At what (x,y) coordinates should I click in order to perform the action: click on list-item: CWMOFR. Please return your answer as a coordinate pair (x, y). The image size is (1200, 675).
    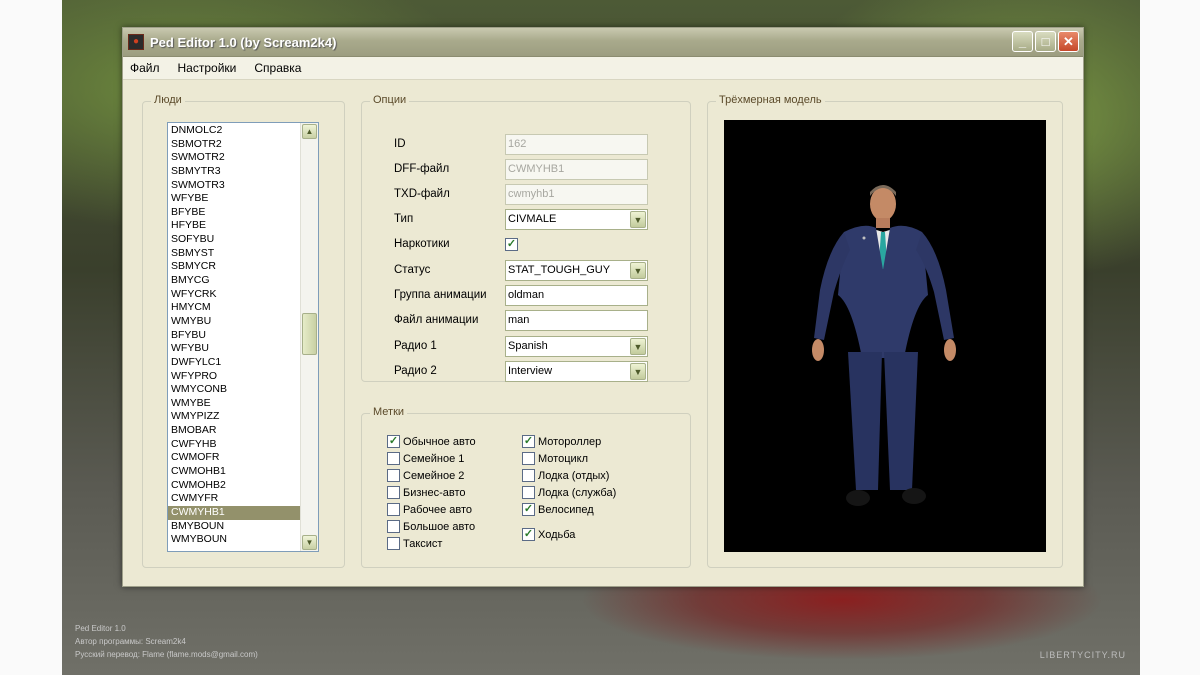
    Looking at the image, I should click on (234, 458).